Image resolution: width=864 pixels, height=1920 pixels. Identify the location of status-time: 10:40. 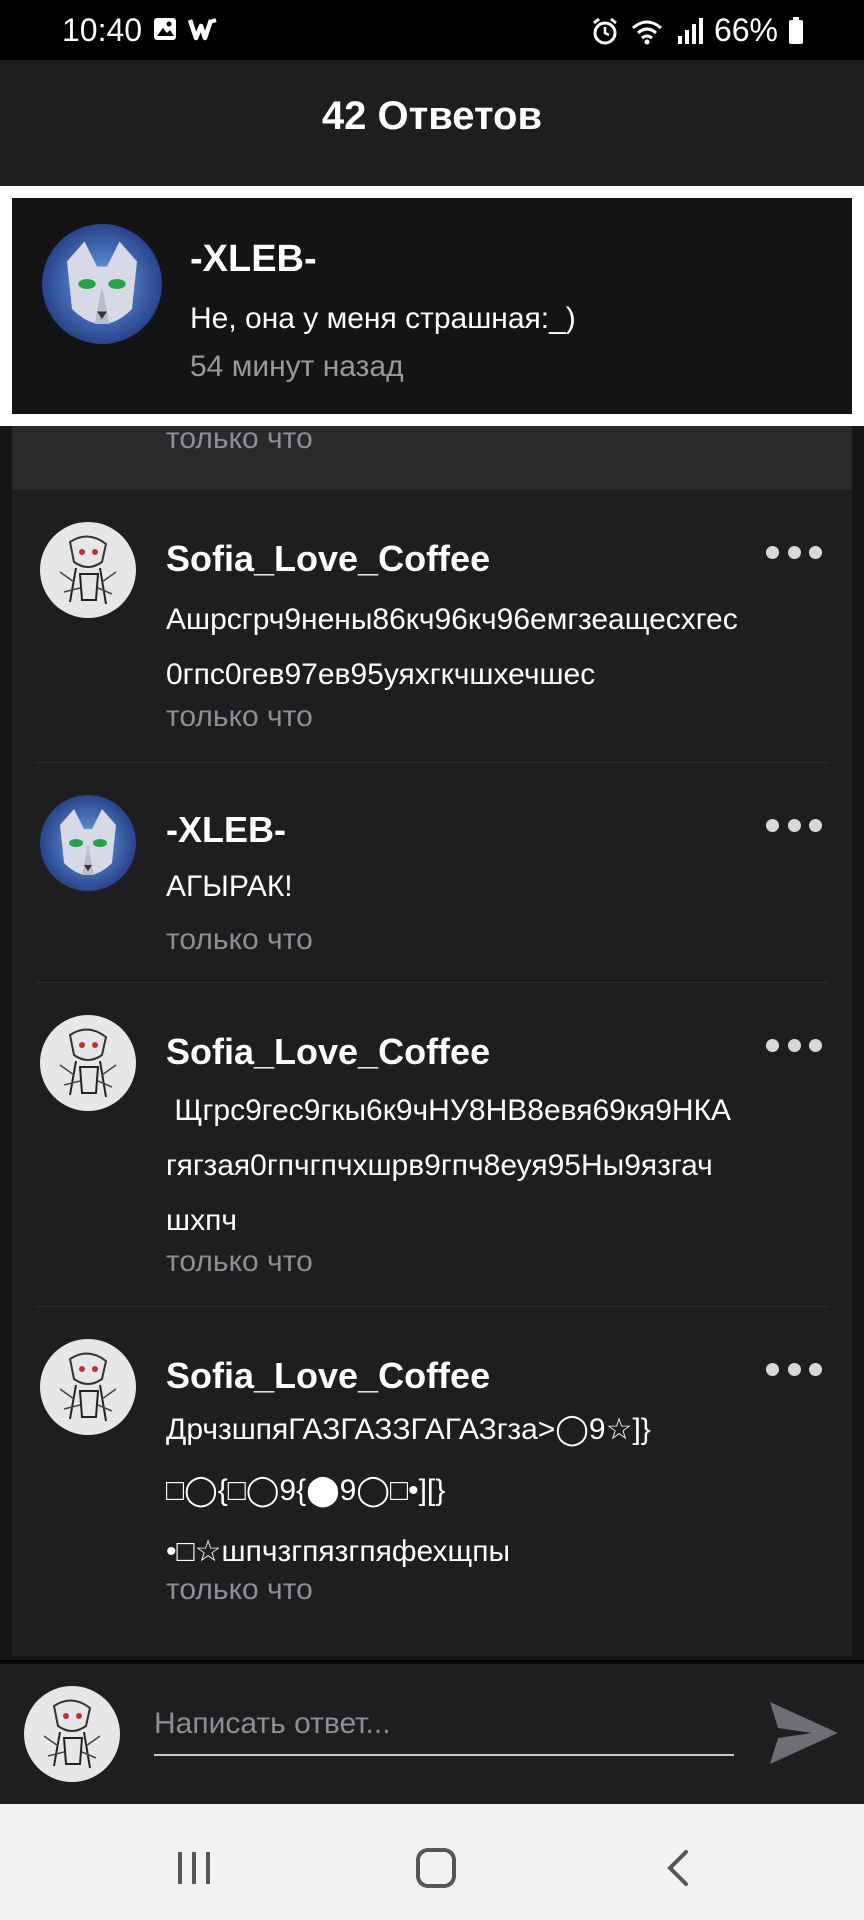
(102, 30).